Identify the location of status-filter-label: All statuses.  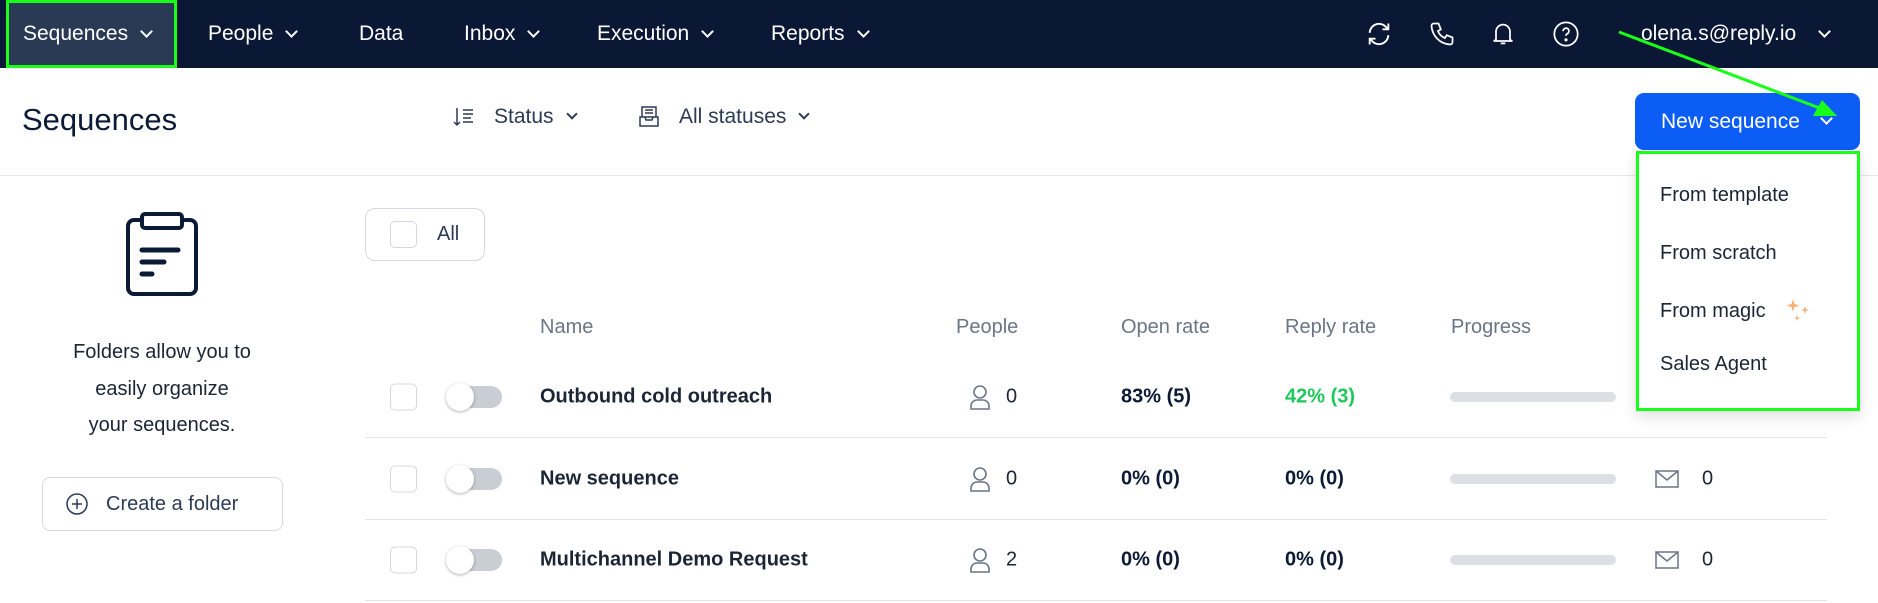
(733, 116).